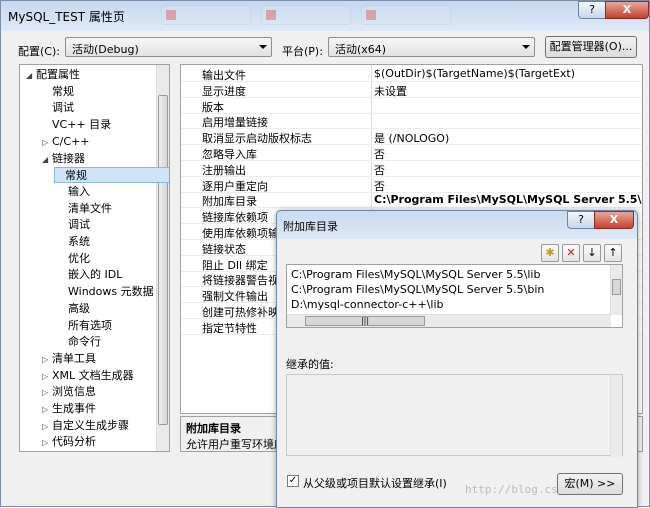  Describe the element at coordinates (590, 484) in the screenshot. I see `macro-button: 宏(M) >>` at that location.